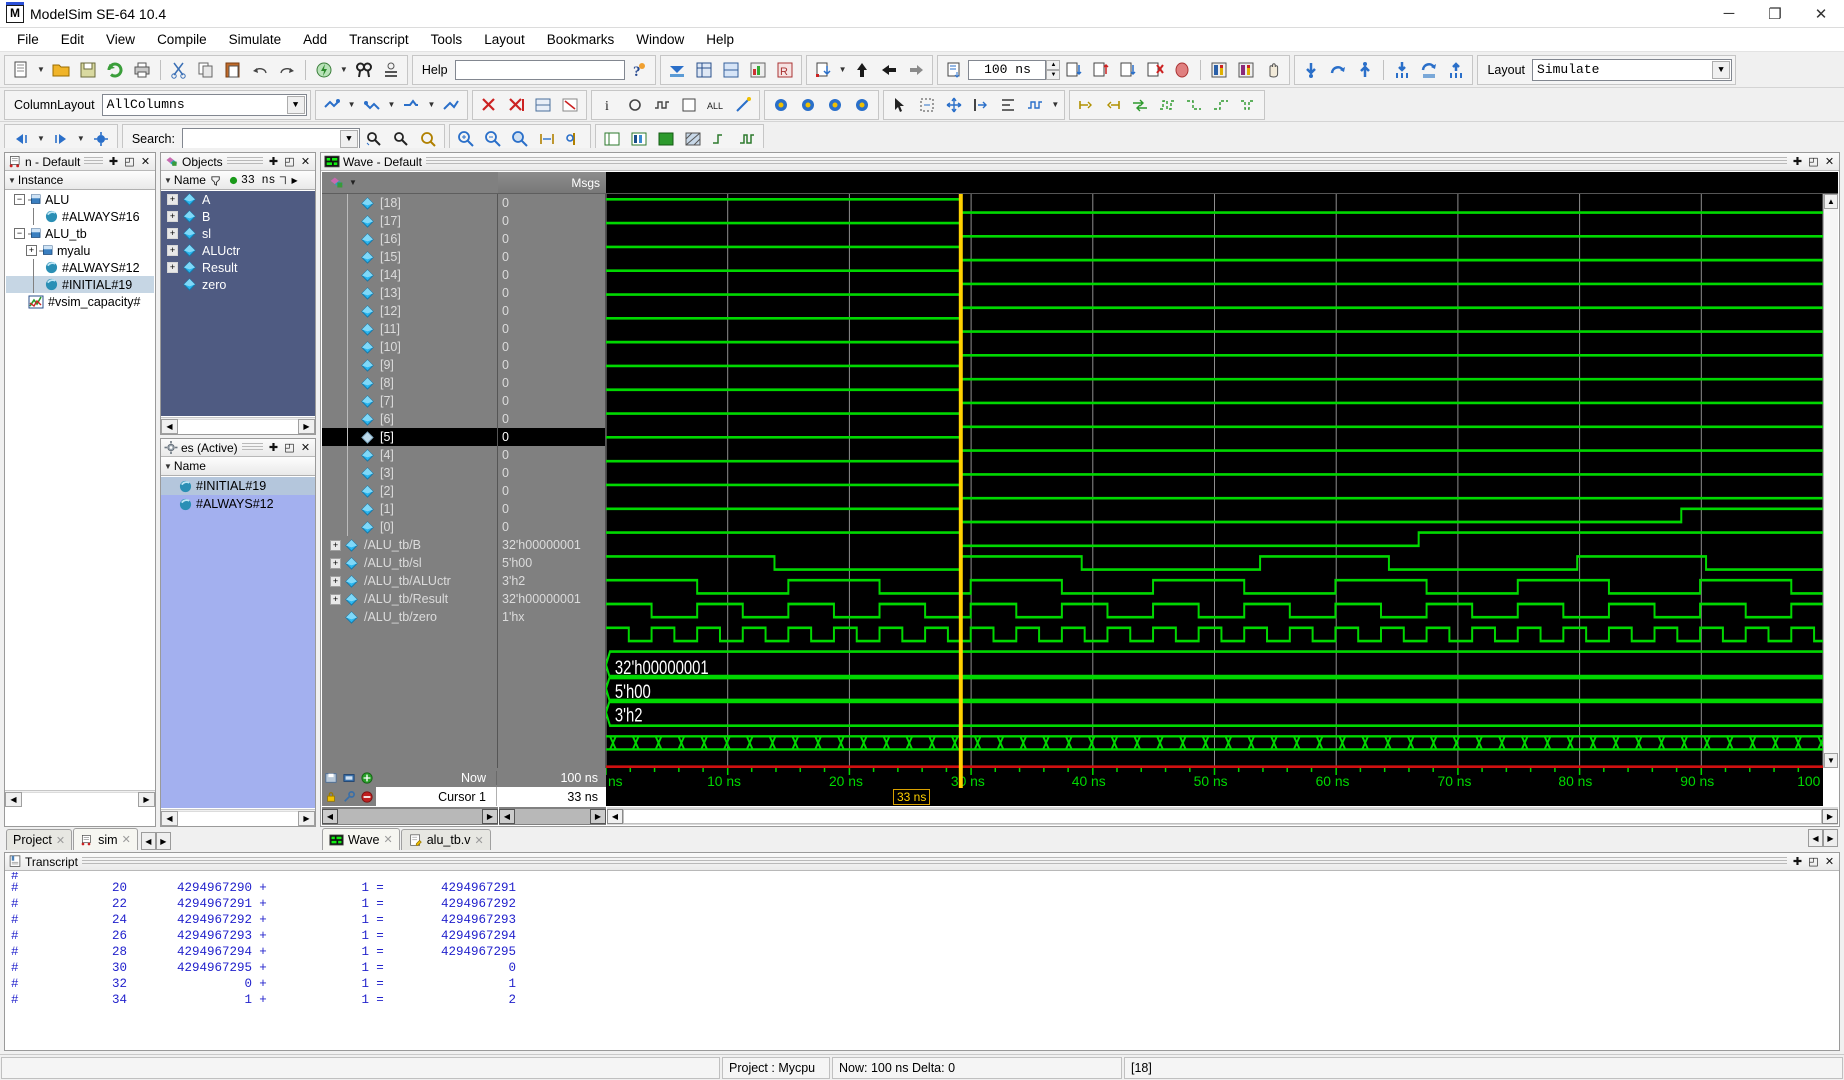 The image size is (1844, 1080). What do you see at coordinates (1797, 861) in the screenshot?
I see `transcript-dock-icon: ✚` at bounding box center [1797, 861].